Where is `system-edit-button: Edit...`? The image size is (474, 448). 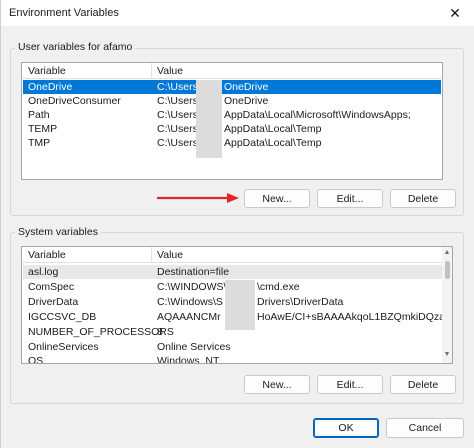 system-edit-button: Edit... is located at coordinates (350, 384).